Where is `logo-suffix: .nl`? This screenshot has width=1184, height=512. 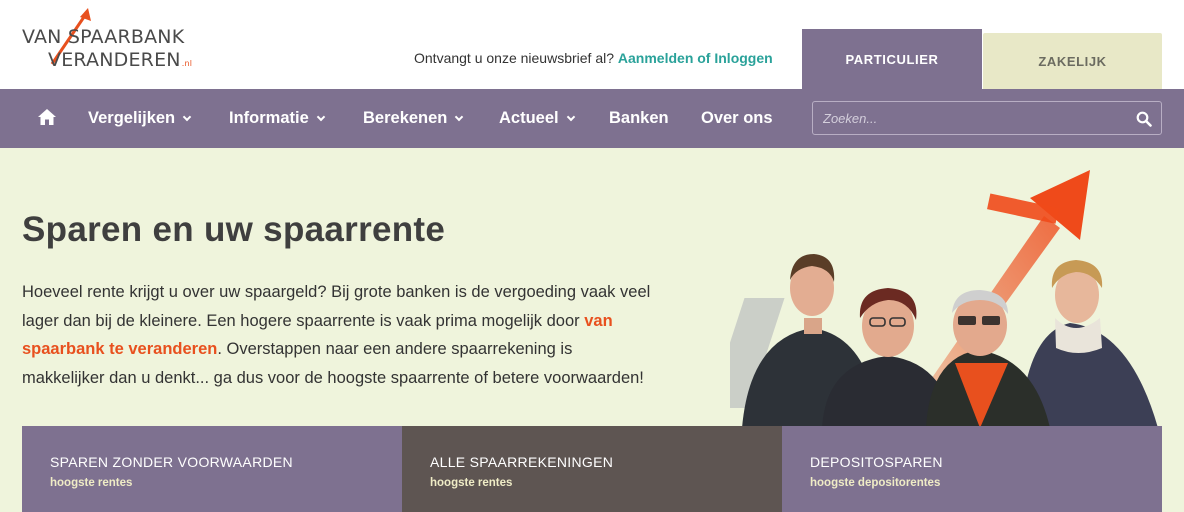 logo-suffix: .nl is located at coordinates (187, 63).